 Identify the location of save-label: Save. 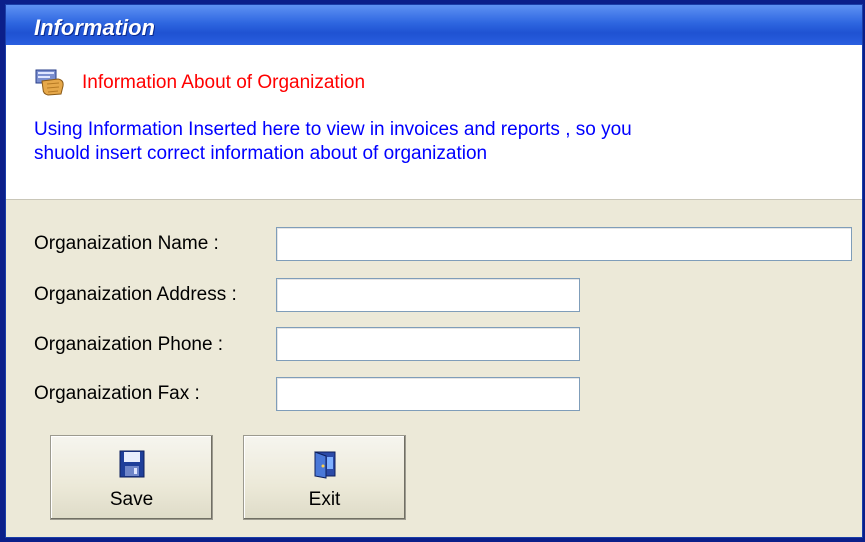
(131, 499).